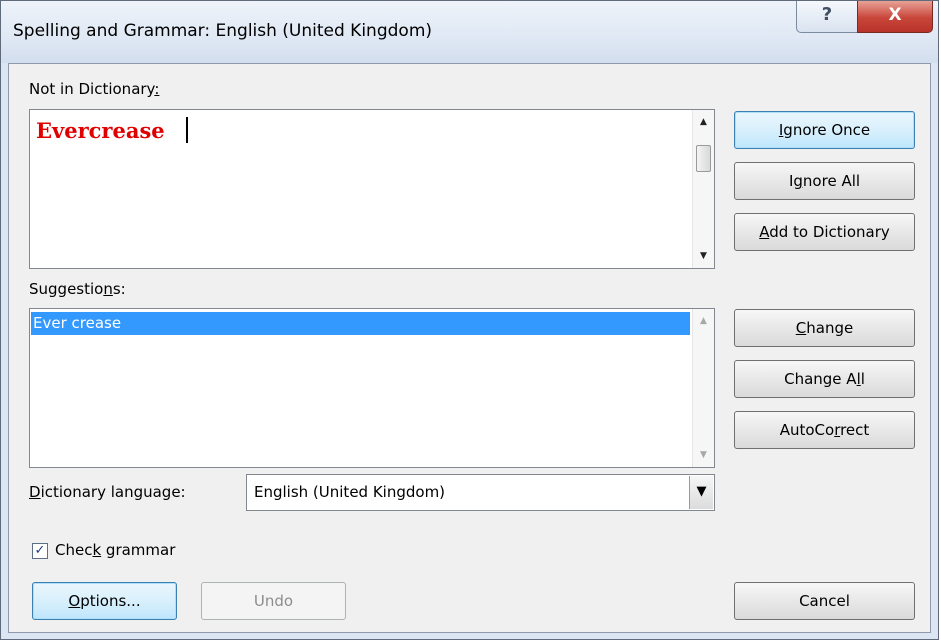 The image size is (941, 642). What do you see at coordinates (40, 551) in the screenshot?
I see `check-grammar-checkbox: ✓` at bounding box center [40, 551].